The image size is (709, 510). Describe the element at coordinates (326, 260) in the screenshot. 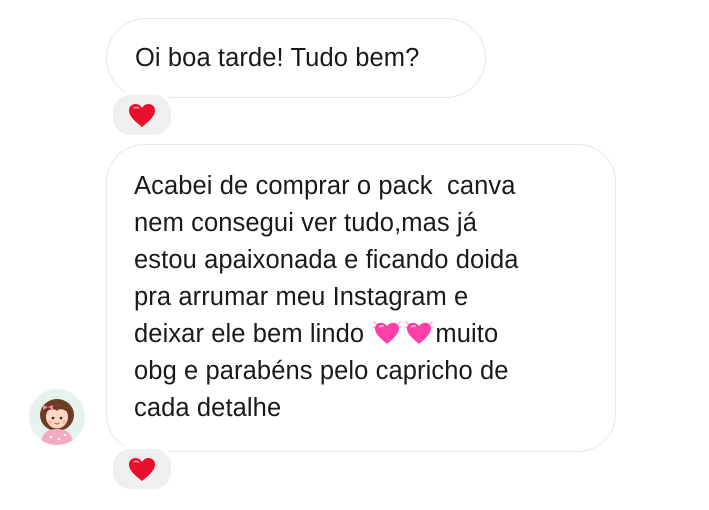

I see `message-text-line: estou apaixonada e ficando doida` at that location.